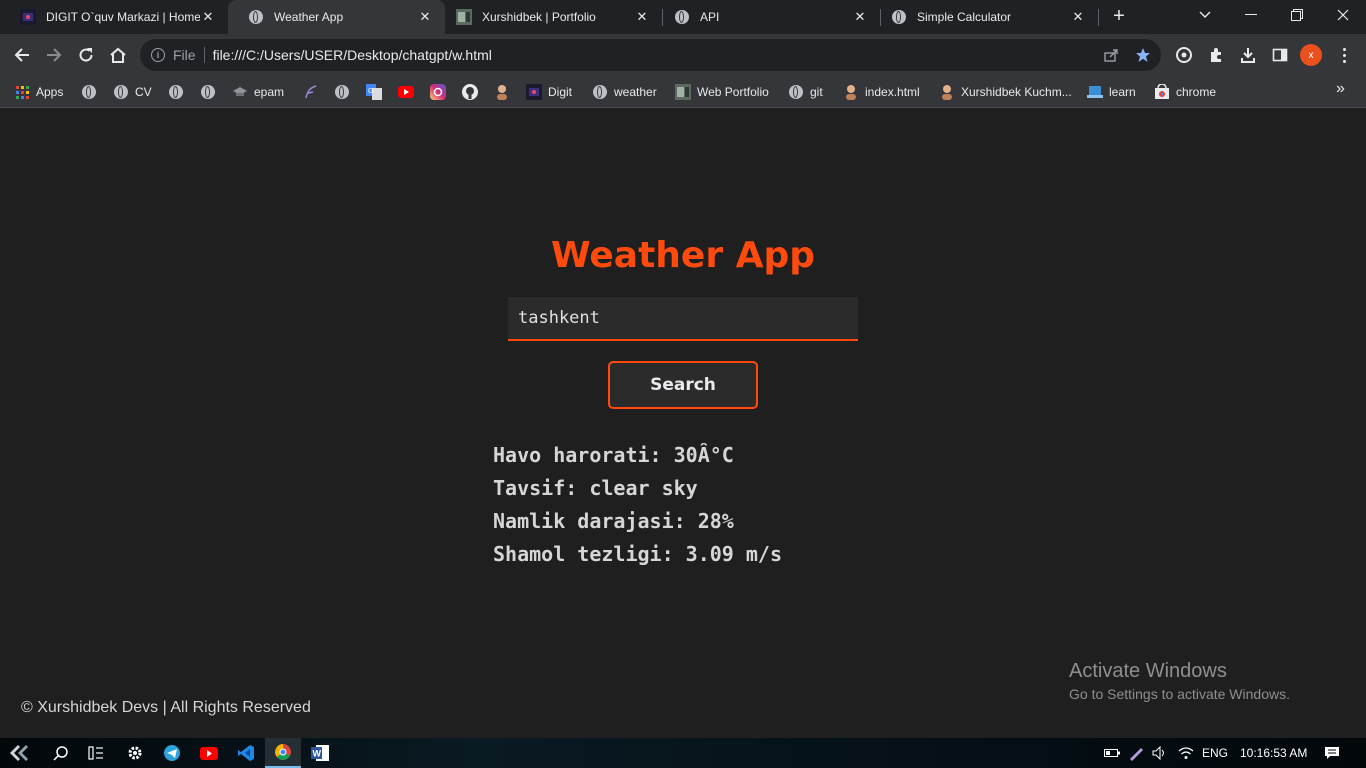  What do you see at coordinates (38, 92) in the screenshot?
I see `bookmark-apps: Apps` at bounding box center [38, 92].